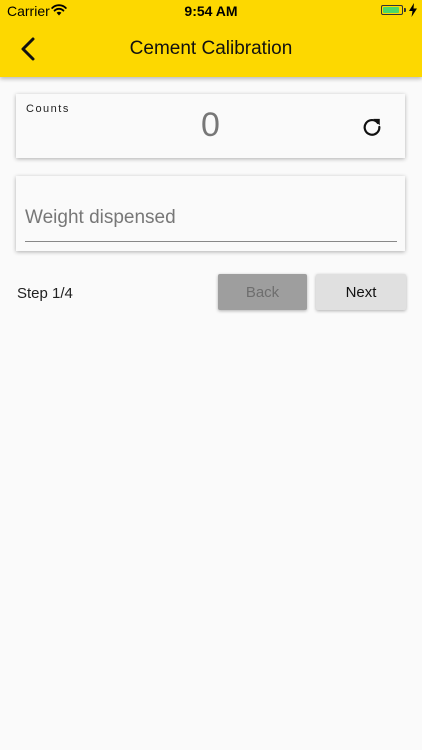  Describe the element at coordinates (372, 127) in the screenshot. I see `refresh-icon` at that location.